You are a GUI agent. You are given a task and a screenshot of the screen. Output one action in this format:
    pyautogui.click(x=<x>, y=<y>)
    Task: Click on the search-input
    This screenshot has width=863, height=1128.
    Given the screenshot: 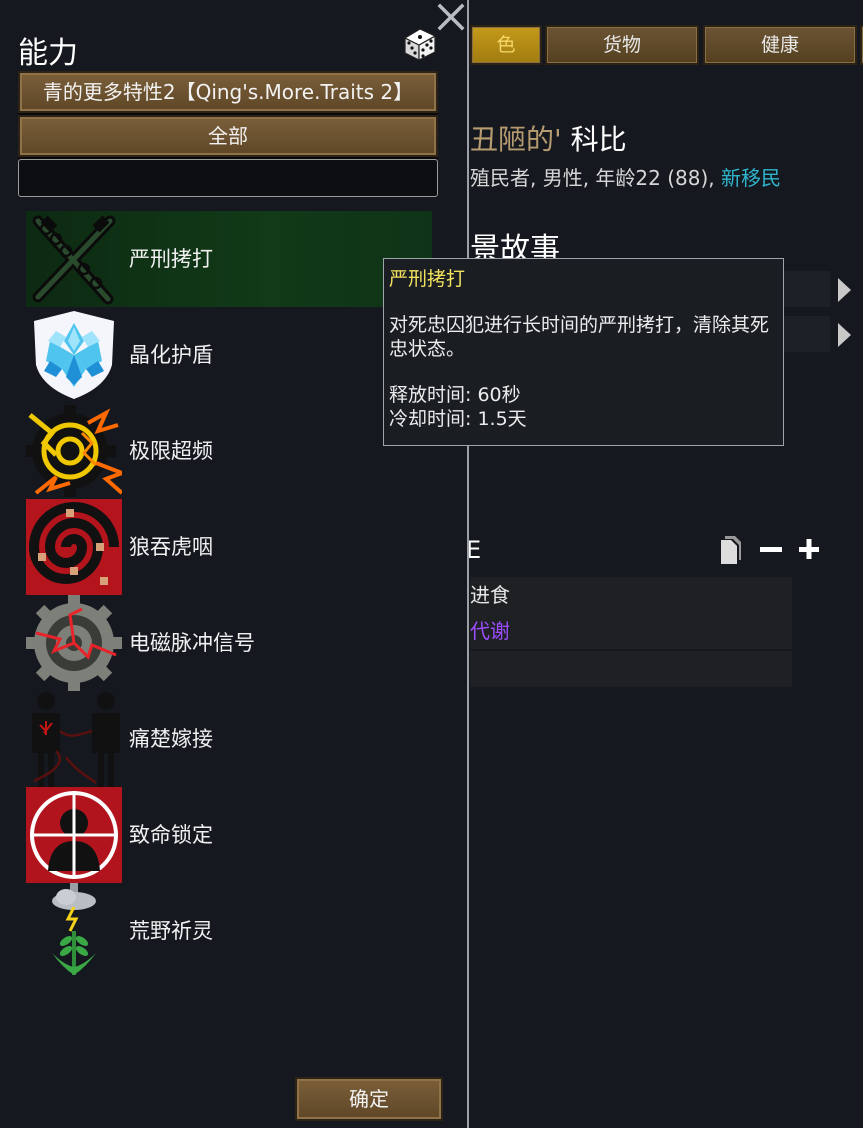 What is the action you would take?
    pyautogui.click(x=228, y=178)
    